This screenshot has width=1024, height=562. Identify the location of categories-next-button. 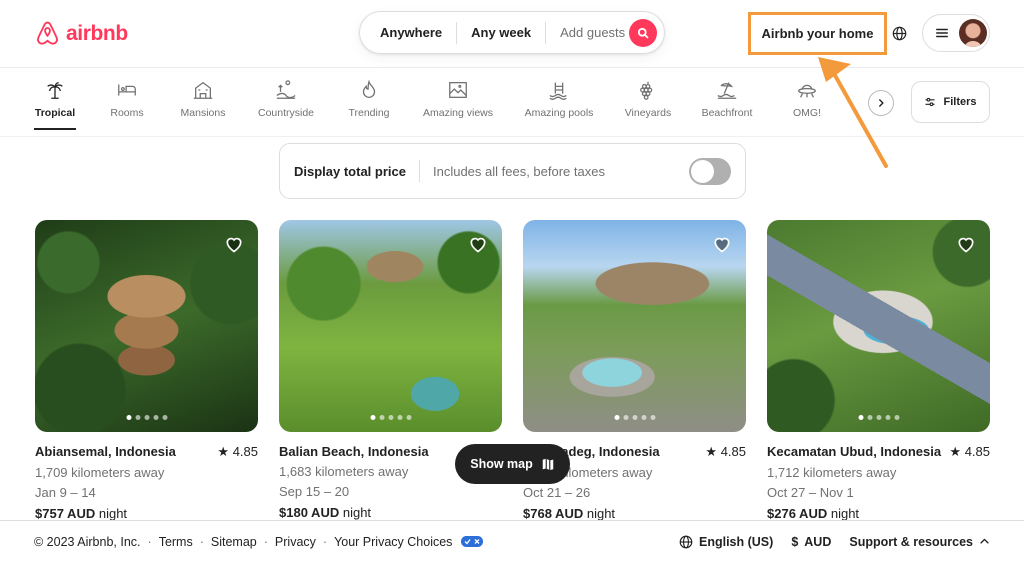
(881, 103).